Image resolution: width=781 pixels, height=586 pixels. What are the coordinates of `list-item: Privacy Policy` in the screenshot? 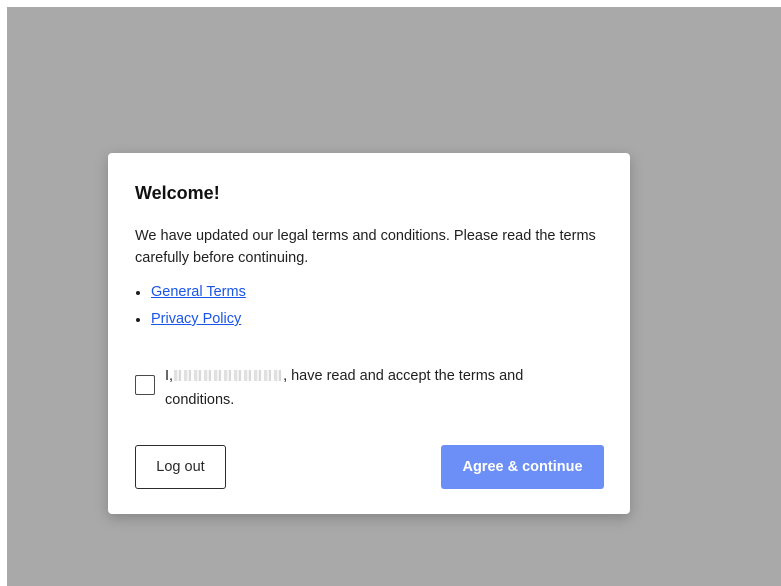 It's located at (369, 319).